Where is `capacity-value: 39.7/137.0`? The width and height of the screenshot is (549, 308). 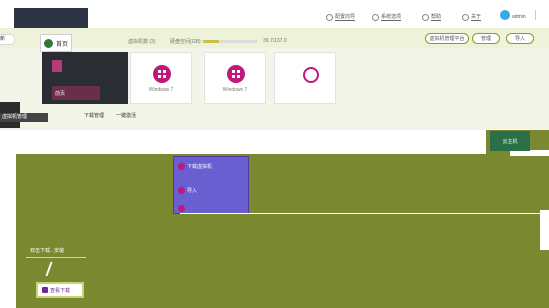
capacity-value: 39.7/137.0 is located at coordinates (275, 41).